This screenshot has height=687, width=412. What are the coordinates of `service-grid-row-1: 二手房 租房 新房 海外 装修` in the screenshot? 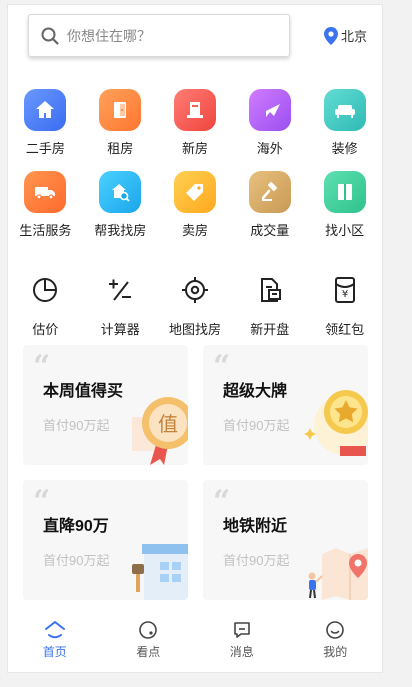 It's located at (195, 123).